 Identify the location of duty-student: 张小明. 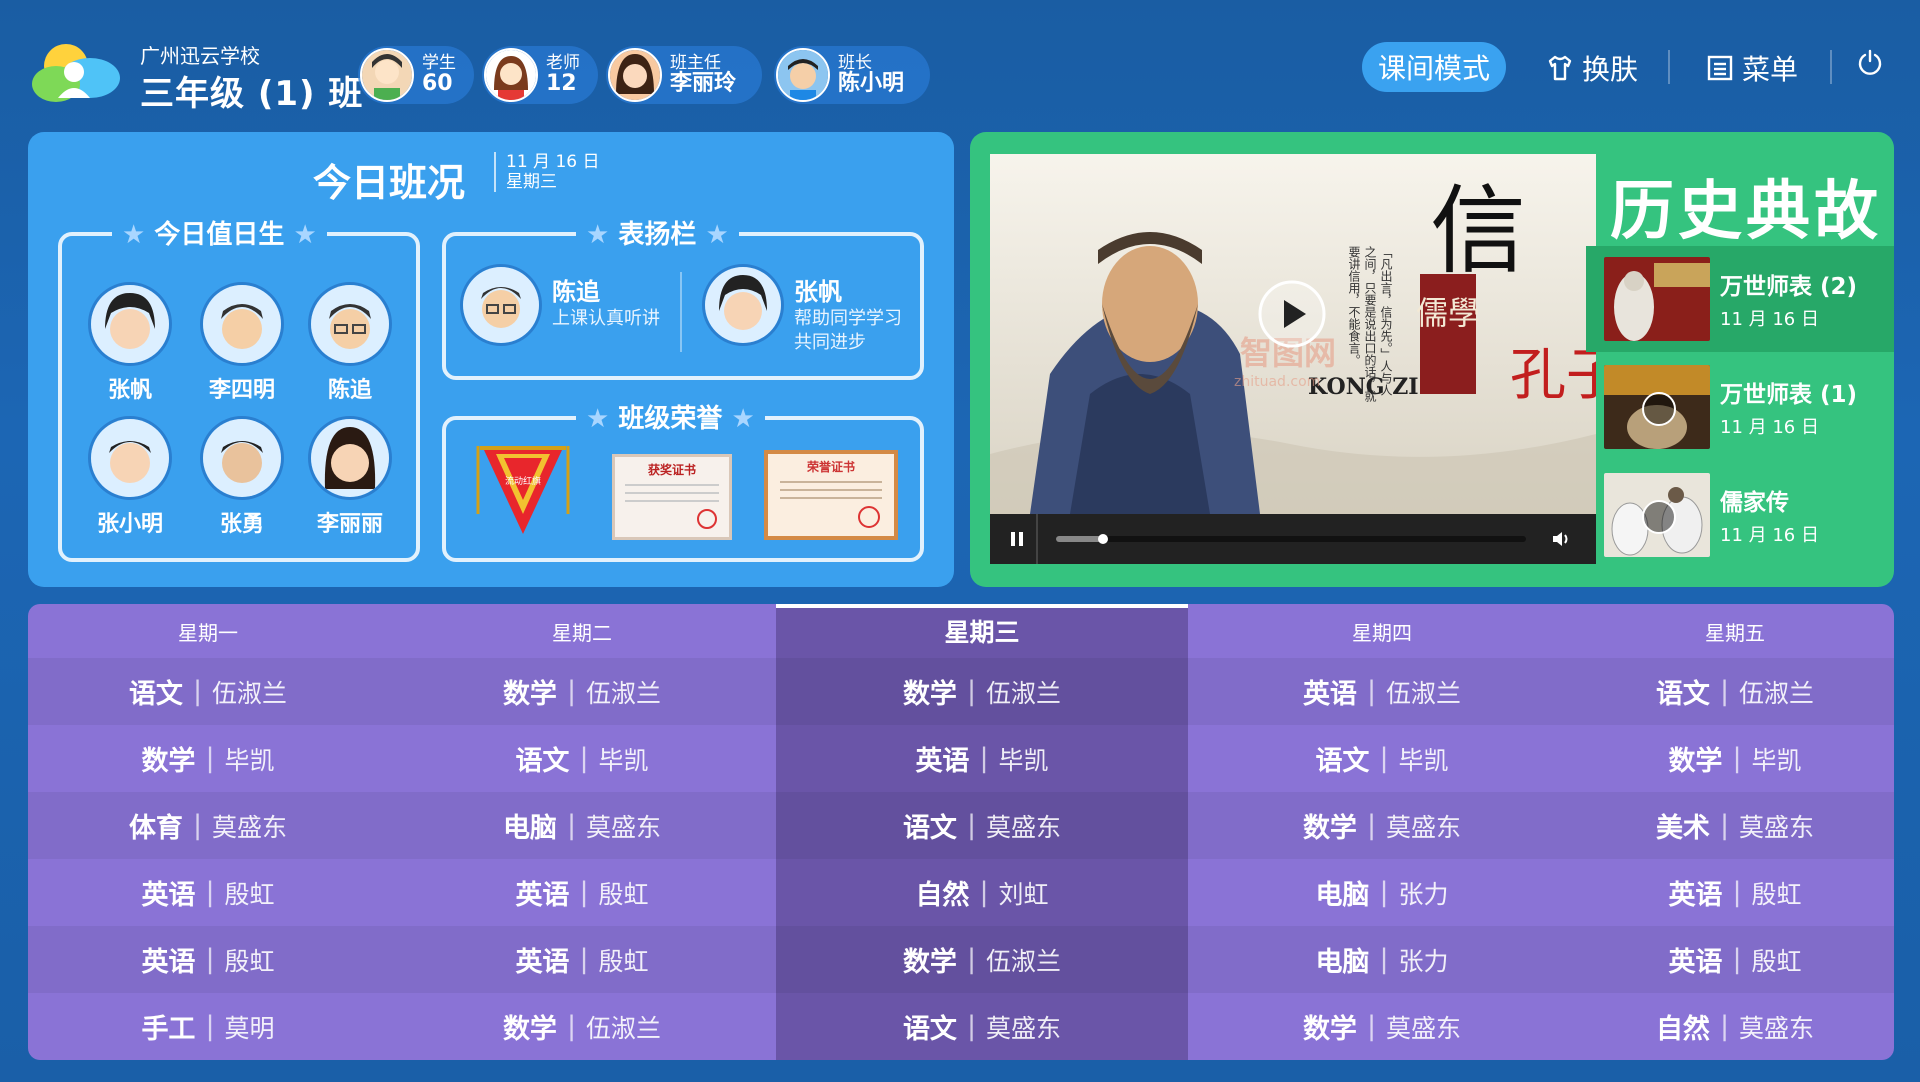
(130, 477).